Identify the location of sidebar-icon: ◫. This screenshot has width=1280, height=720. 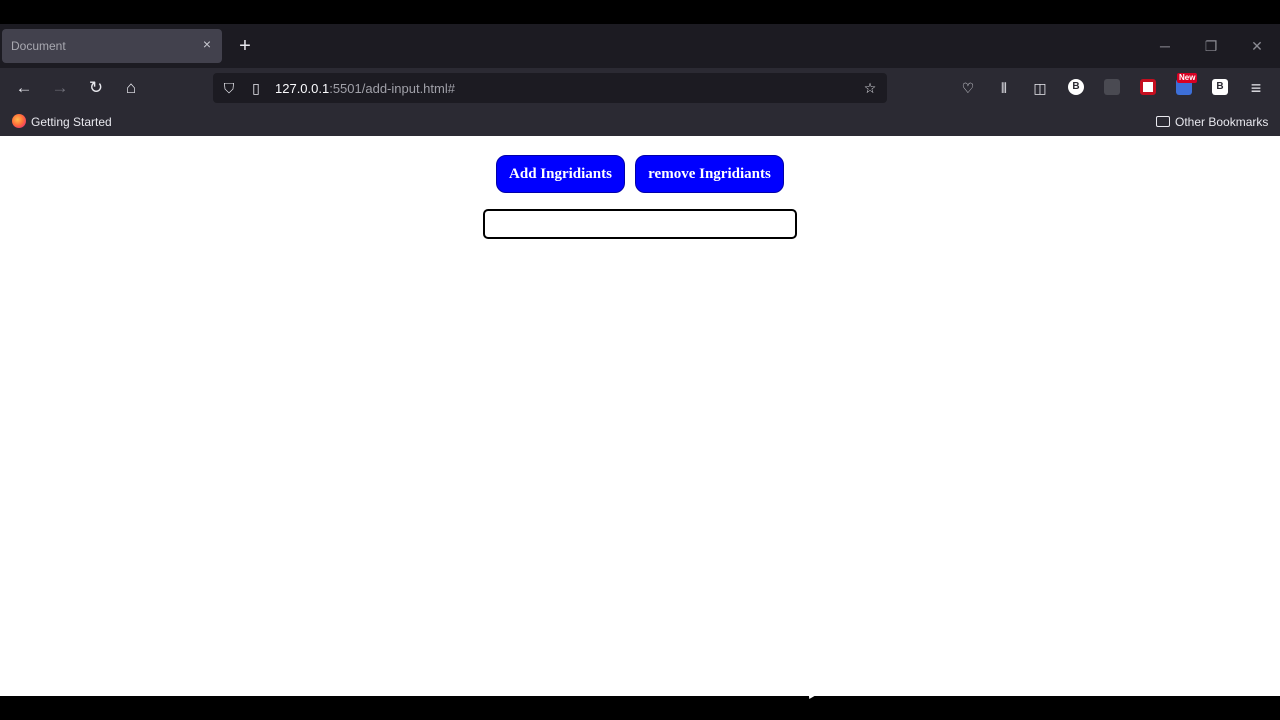
(1040, 88).